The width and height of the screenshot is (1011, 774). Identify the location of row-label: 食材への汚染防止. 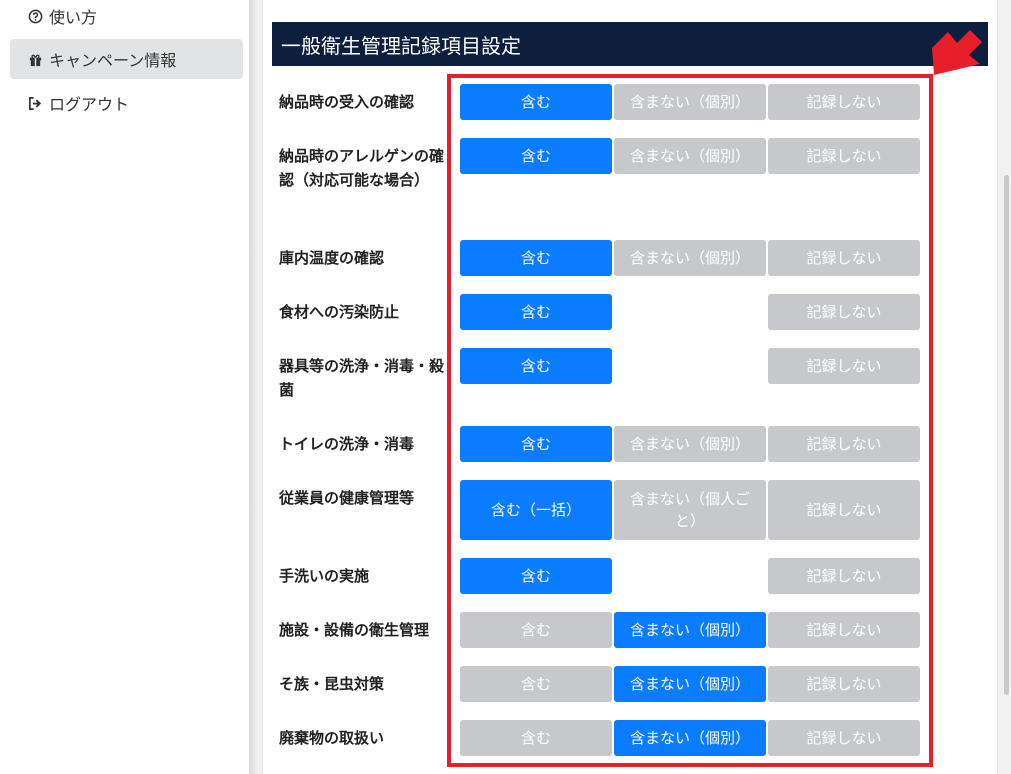
(339, 312).